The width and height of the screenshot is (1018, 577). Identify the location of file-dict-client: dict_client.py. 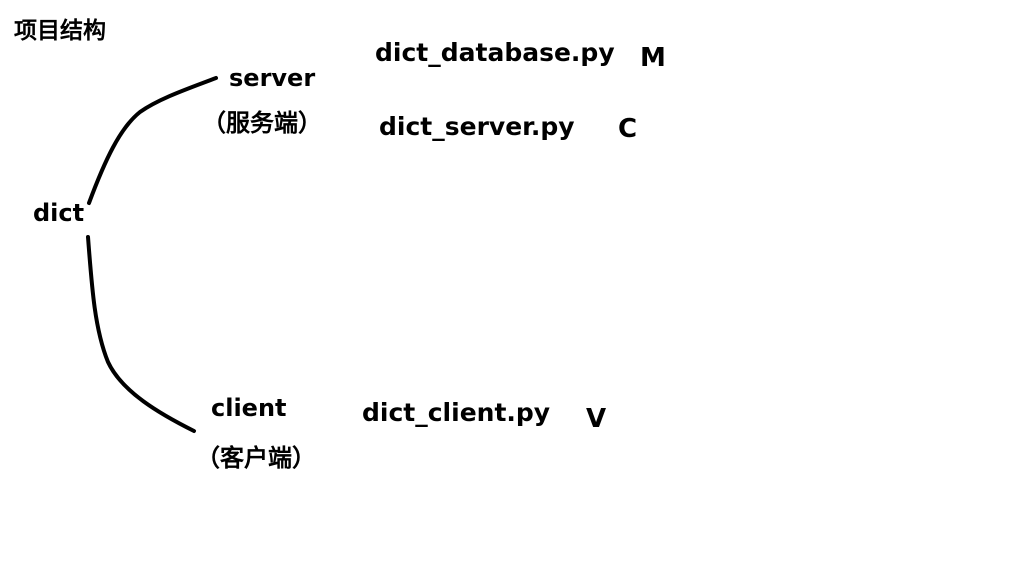
(456, 412).